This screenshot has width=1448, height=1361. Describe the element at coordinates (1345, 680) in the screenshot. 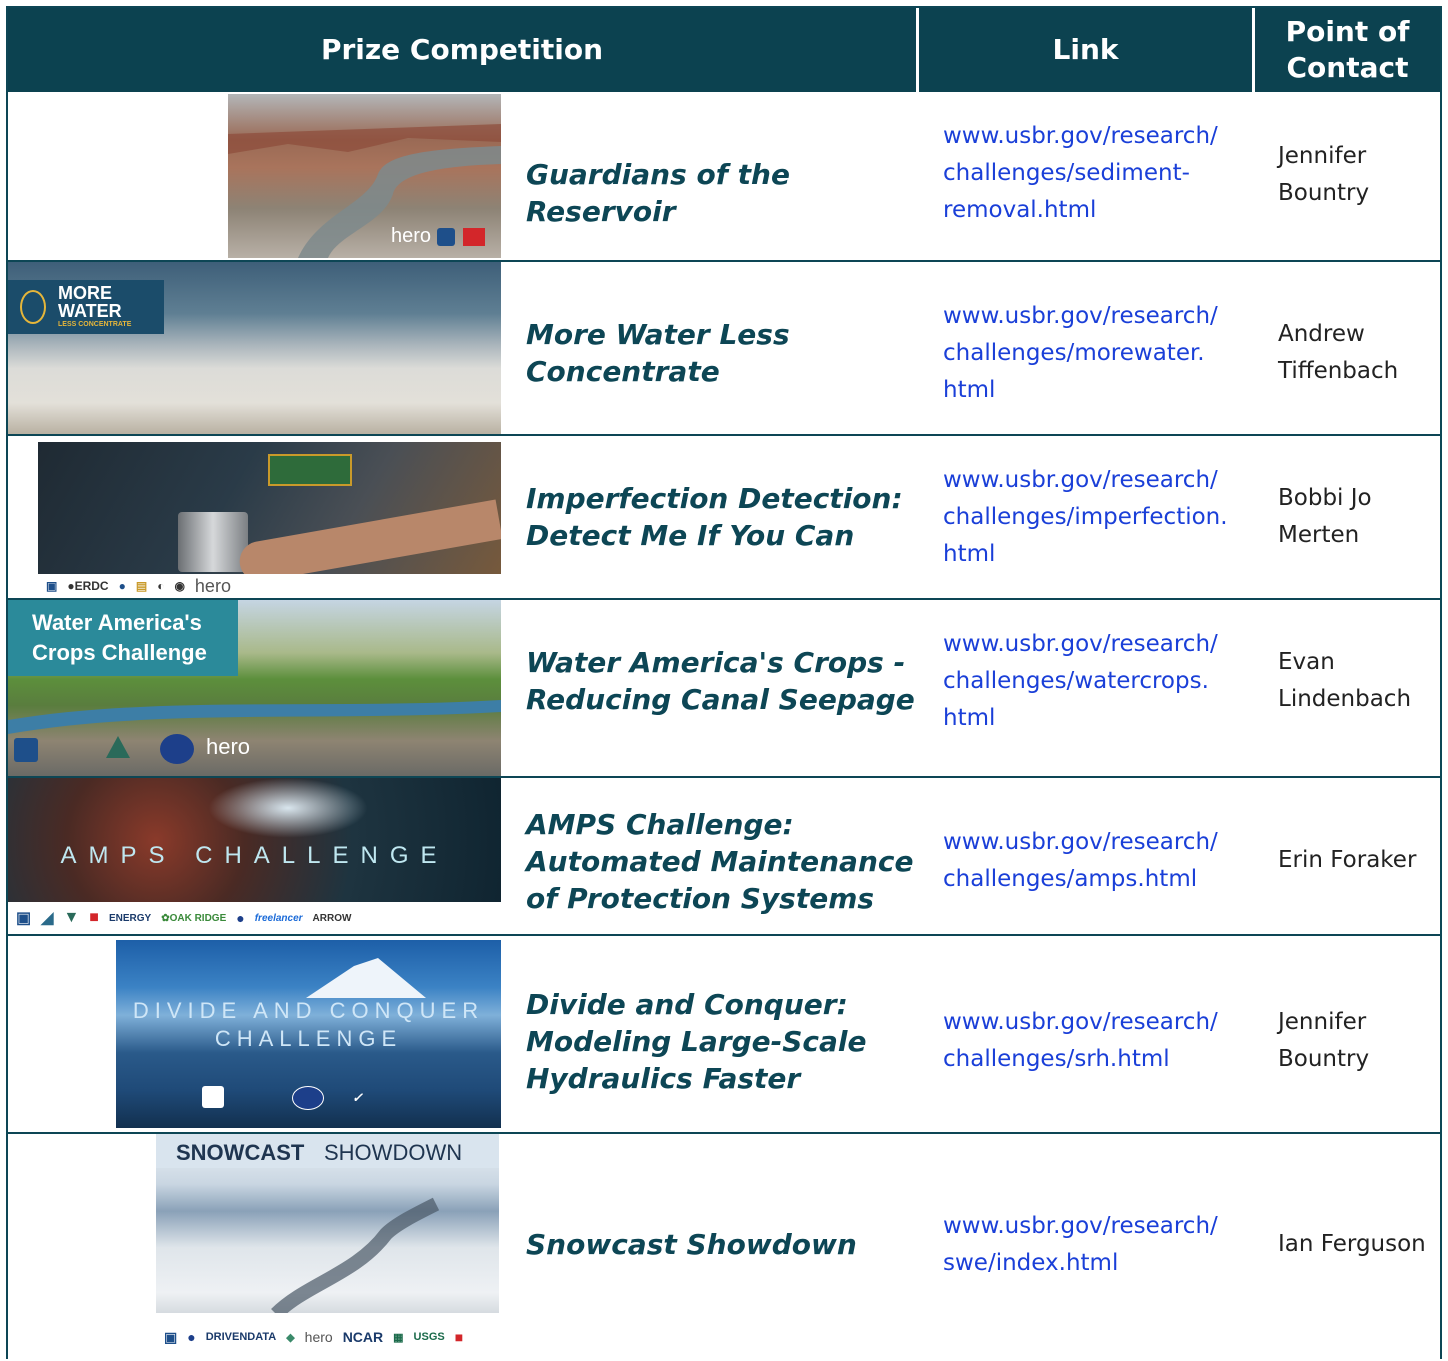

I see `contact-name: Evan Lindenbach` at that location.